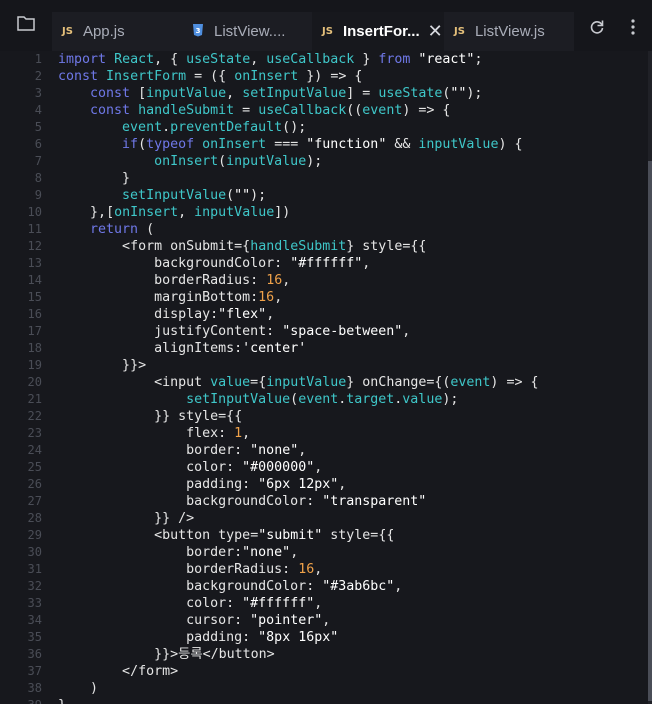  I want to click on code-line: </form>, so click(298, 671).